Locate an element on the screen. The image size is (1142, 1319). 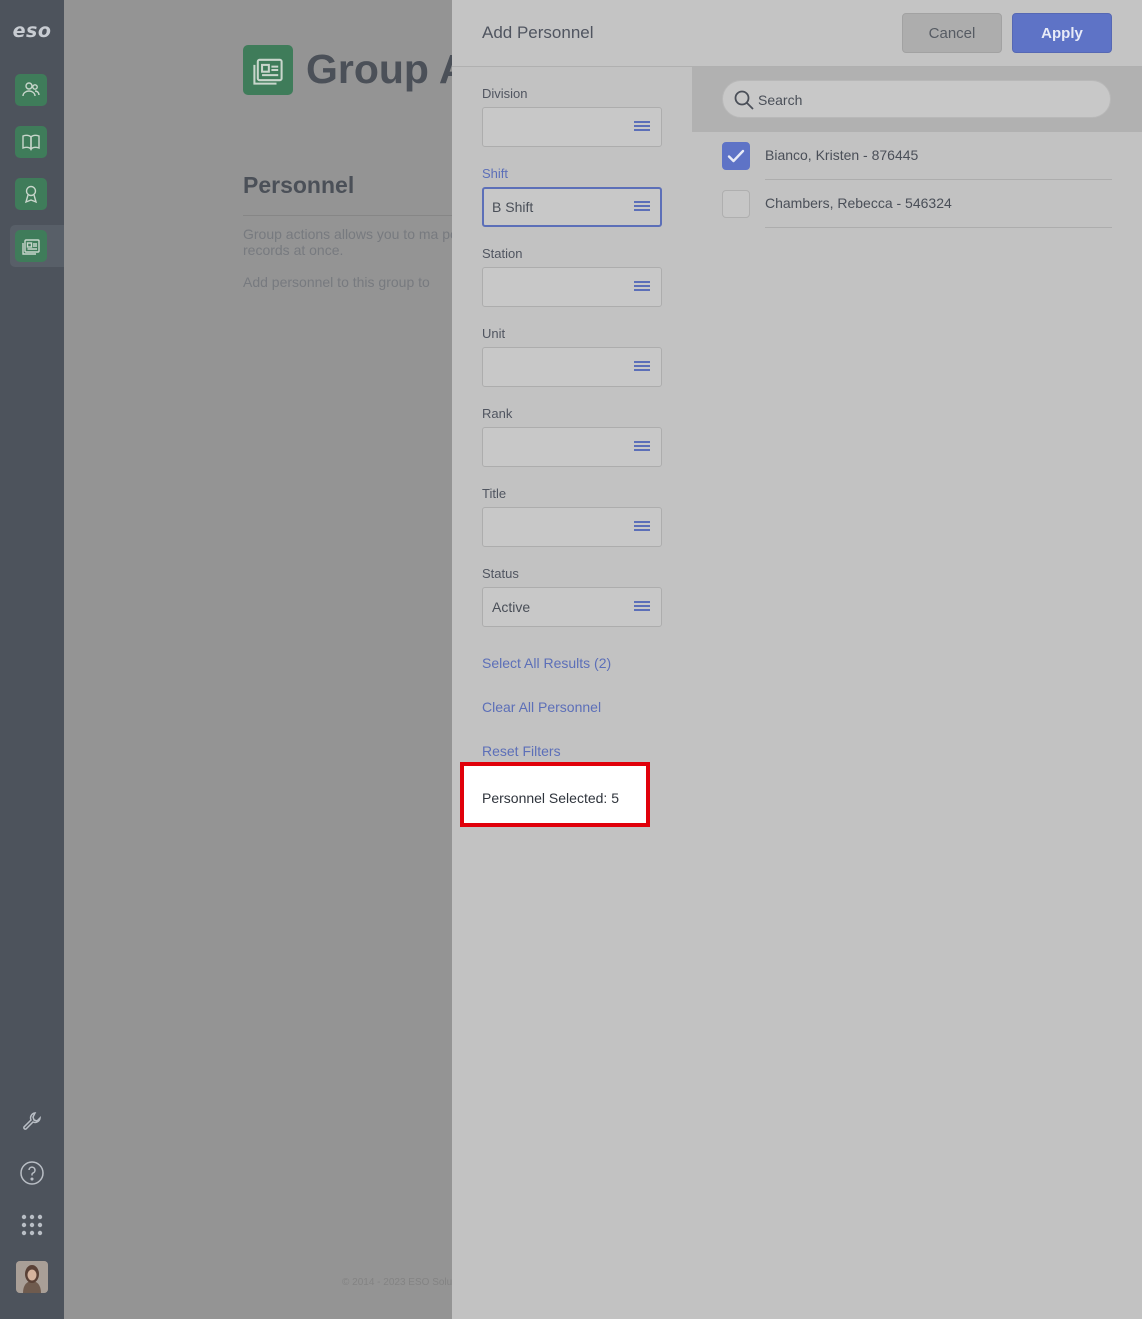
nav-people is located at coordinates (31, 90).